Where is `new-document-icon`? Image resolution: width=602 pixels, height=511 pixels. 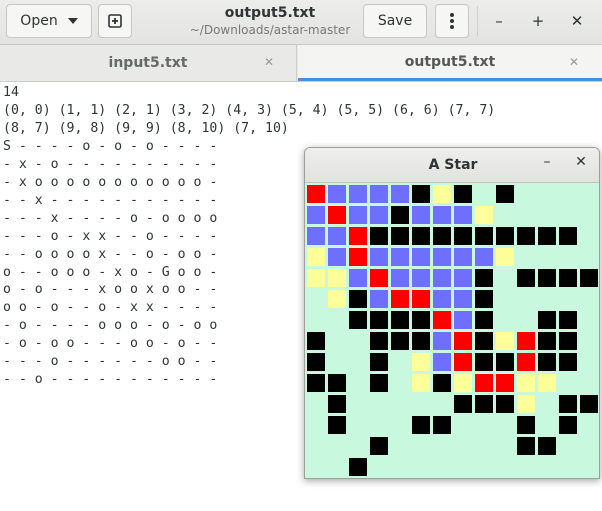 new-document-icon is located at coordinates (115, 21).